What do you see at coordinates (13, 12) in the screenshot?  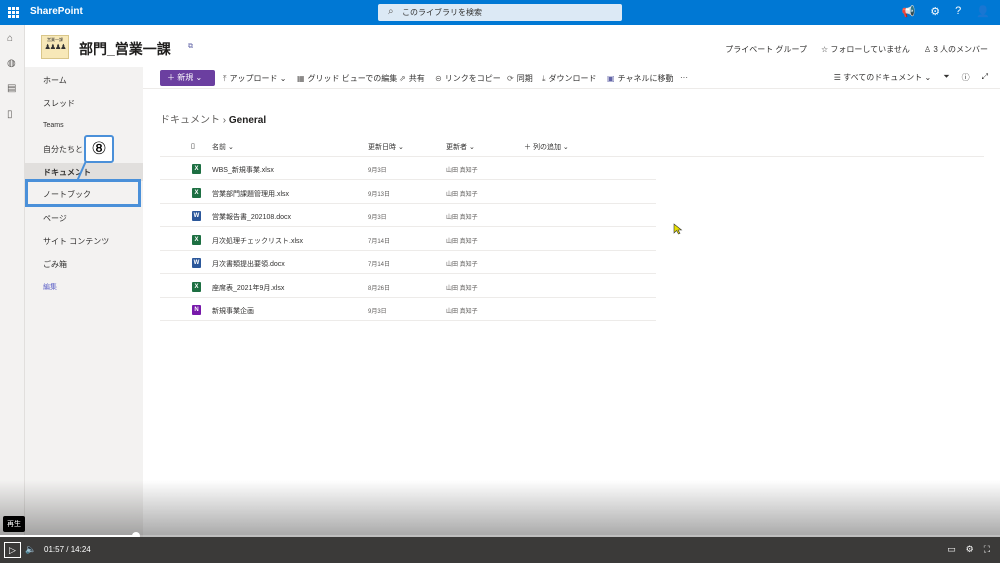 I see `app-launcher-icon` at bounding box center [13, 12].